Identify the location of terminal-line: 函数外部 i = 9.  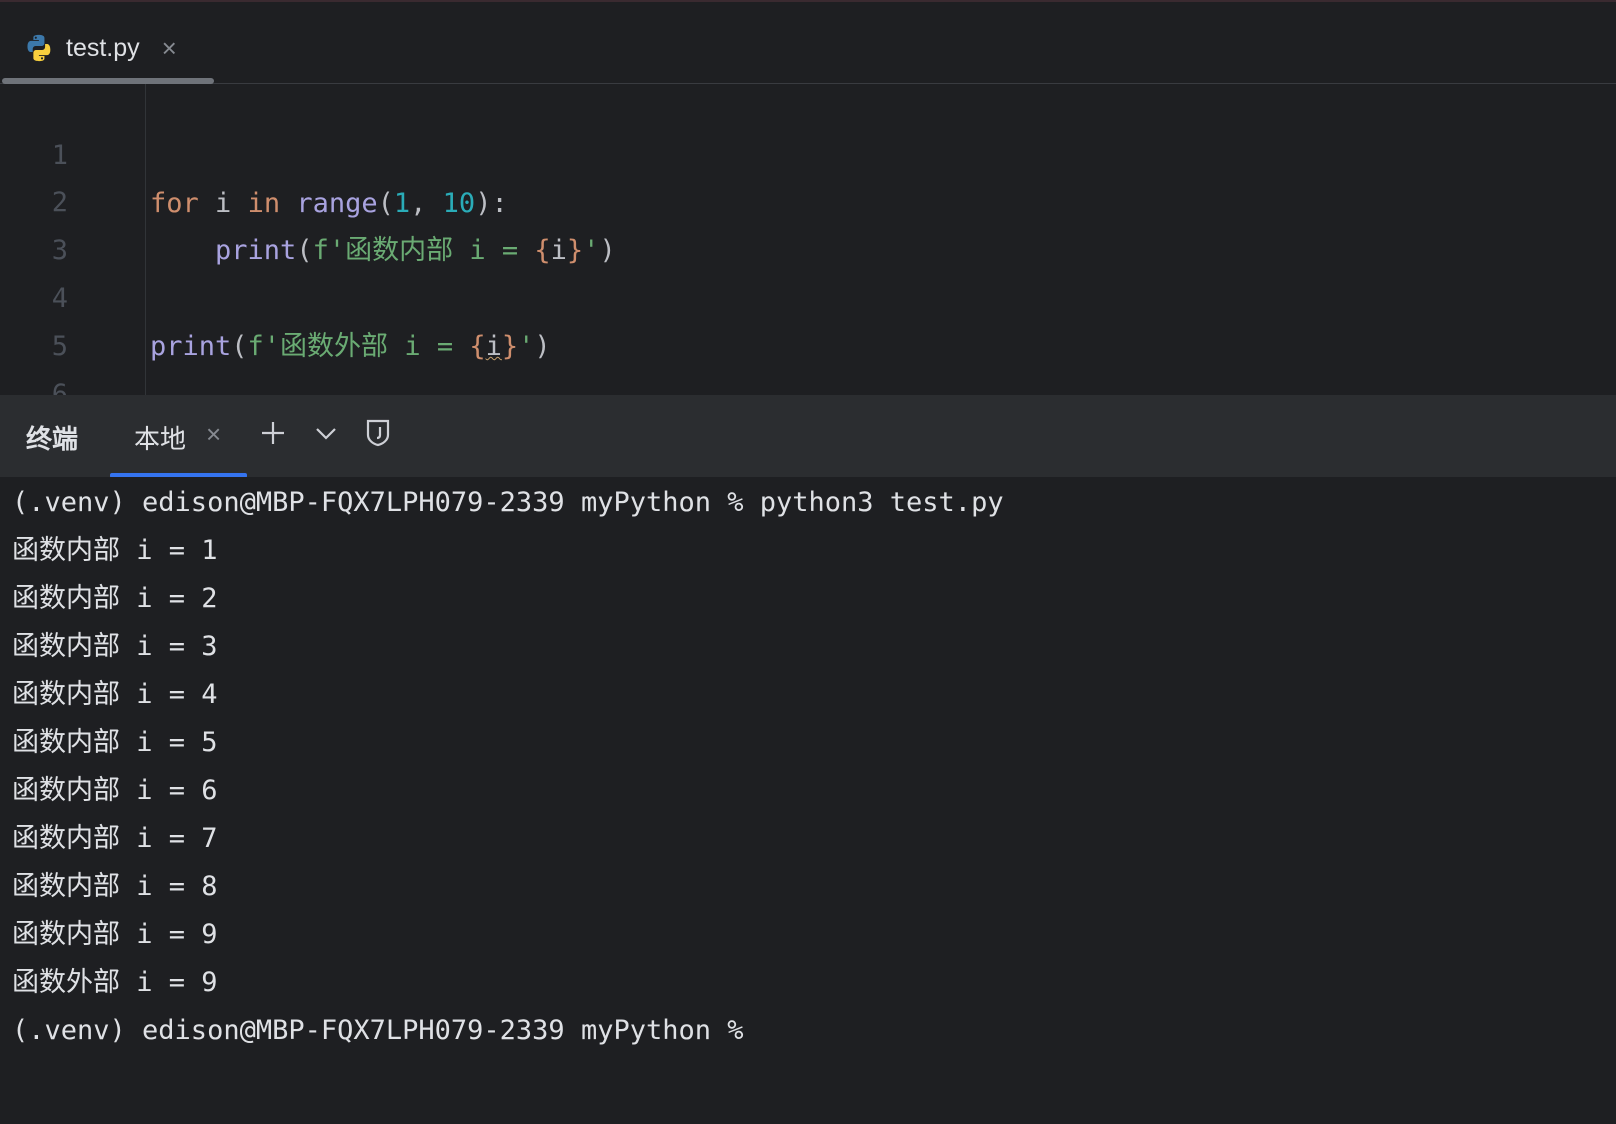
(115, 982).